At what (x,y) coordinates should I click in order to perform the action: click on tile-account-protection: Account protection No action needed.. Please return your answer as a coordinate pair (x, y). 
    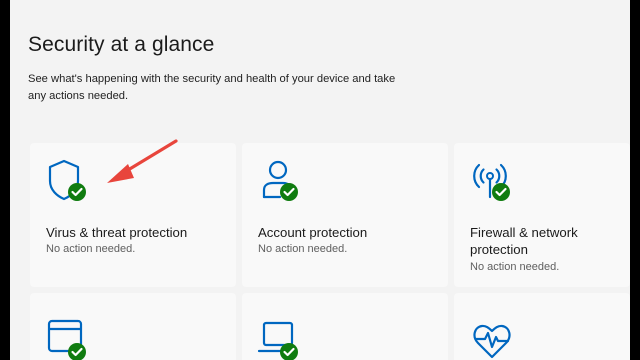
    Looking at the image, I should click on (345, 215).